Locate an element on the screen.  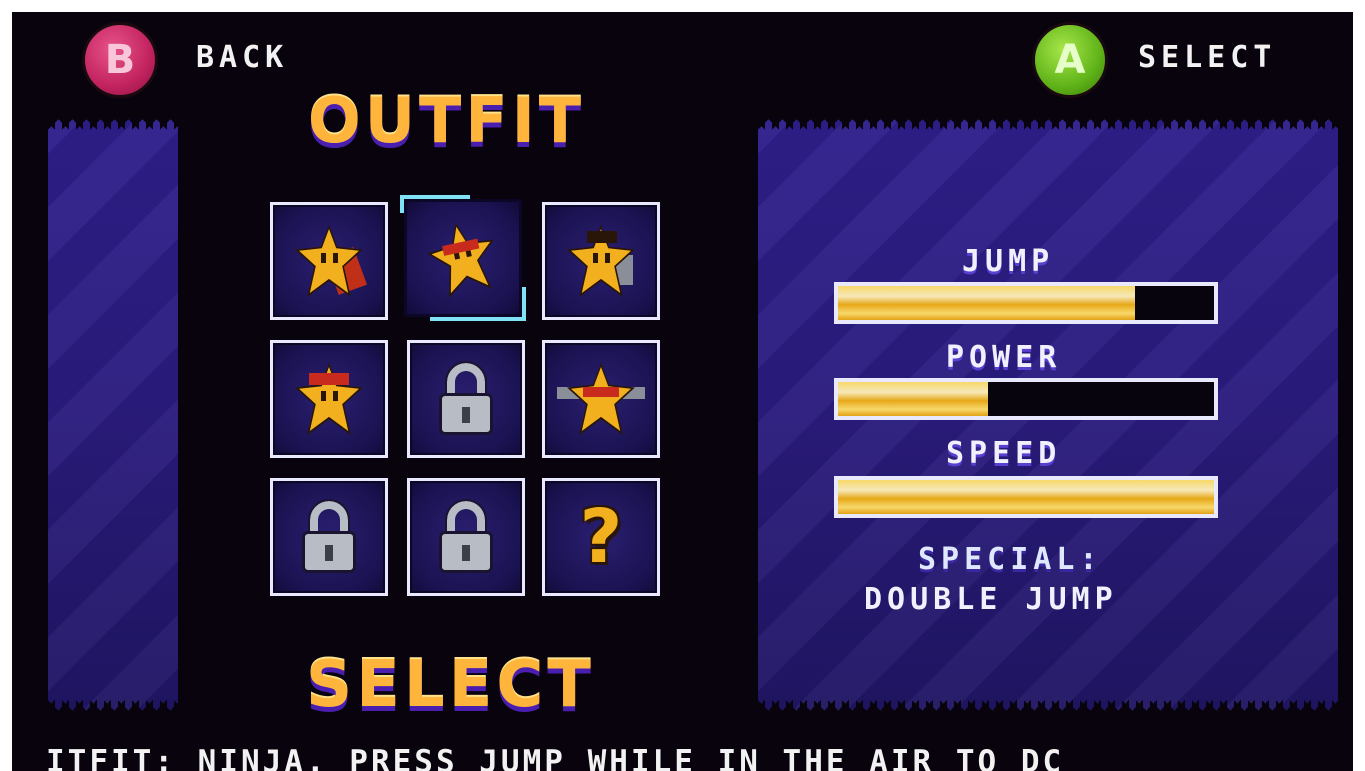
power-stat-fill is located at coordinates (913, 399).